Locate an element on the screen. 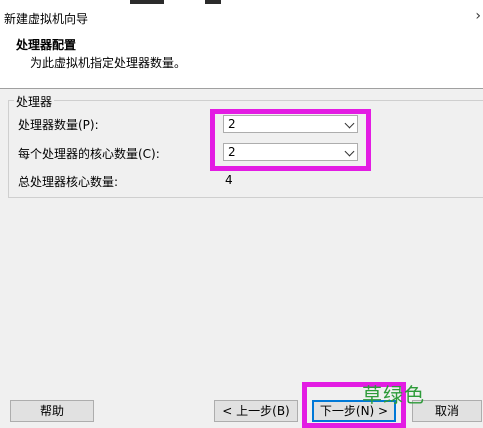 The width and height of the screenshot is (483, 428). watermark-text: 草绿色 is located at coordinates (393, 395).